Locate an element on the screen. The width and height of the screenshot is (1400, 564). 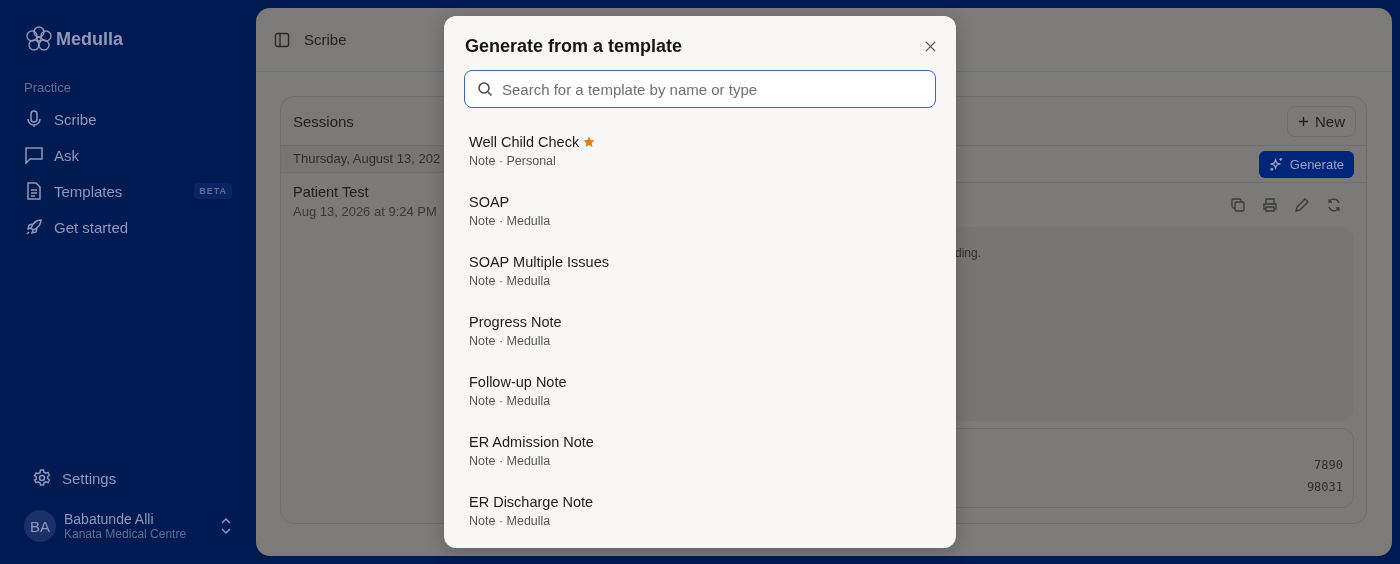
document-icon is located at coordinates (34, 191).